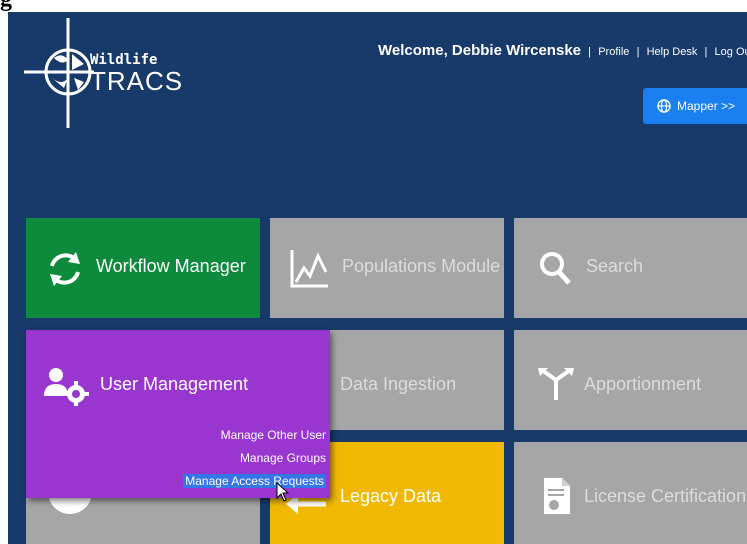 This screenshot has width=747, height=544. I want to click on refresh-icon, so click(65, 269).